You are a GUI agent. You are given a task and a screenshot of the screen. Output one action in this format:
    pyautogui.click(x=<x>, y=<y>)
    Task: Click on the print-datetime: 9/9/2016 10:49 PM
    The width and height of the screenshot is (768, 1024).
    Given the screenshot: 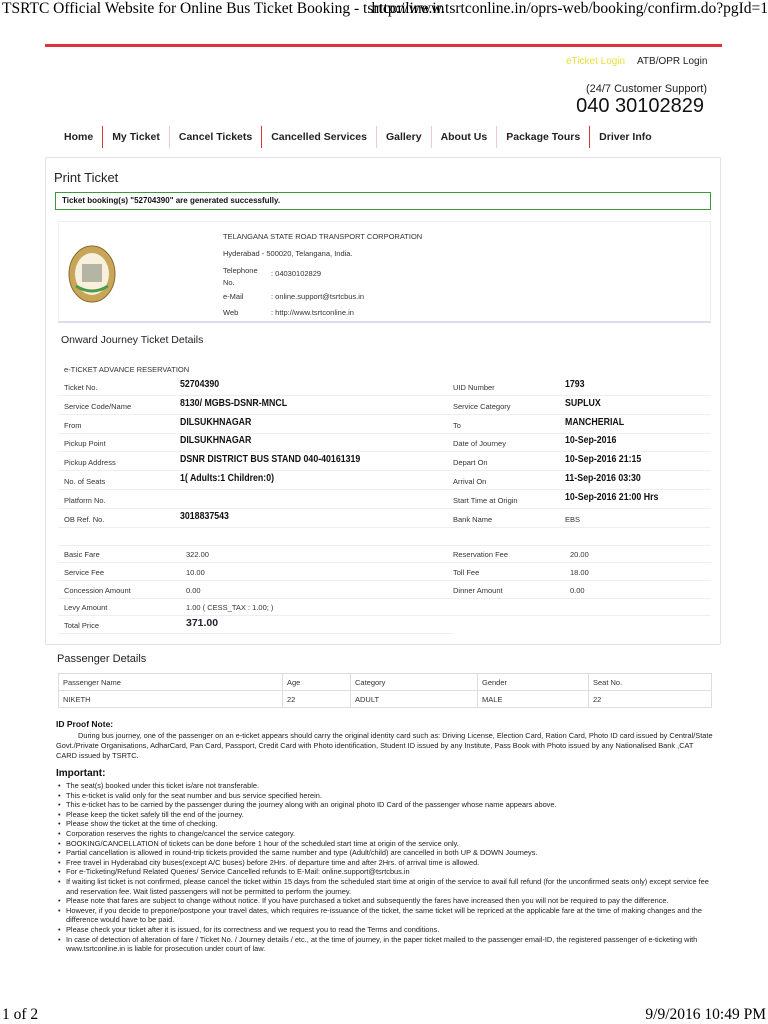 What is the action you would take?
    pyautogui.click(x=705, y=1014)
    